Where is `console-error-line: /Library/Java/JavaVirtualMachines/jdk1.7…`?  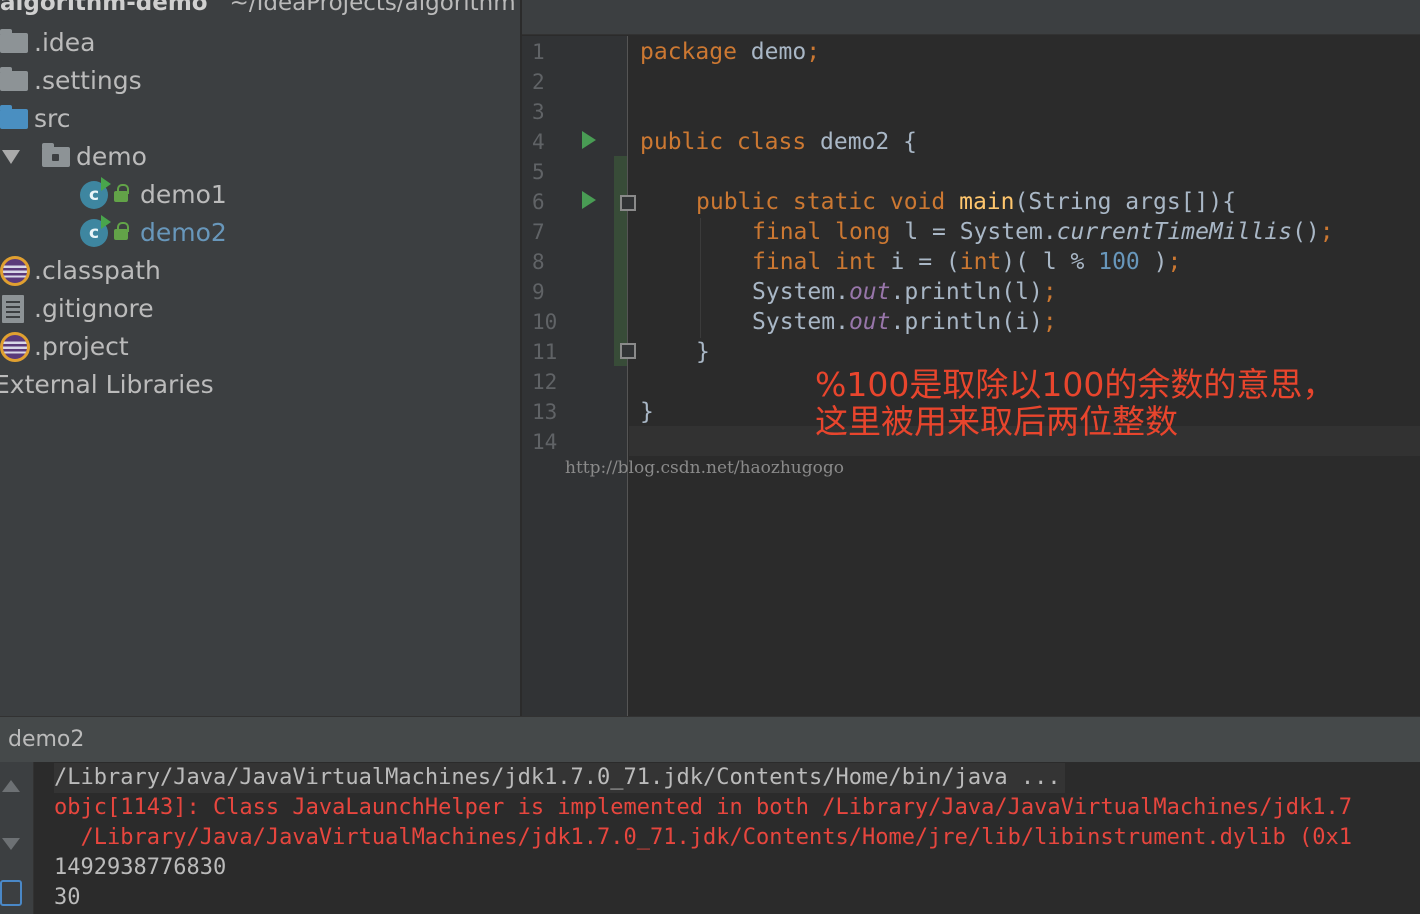 console-error-line: /Library/Java/JavaVirtualMachines/jdk1.7… is located at coordinates (703, 837).